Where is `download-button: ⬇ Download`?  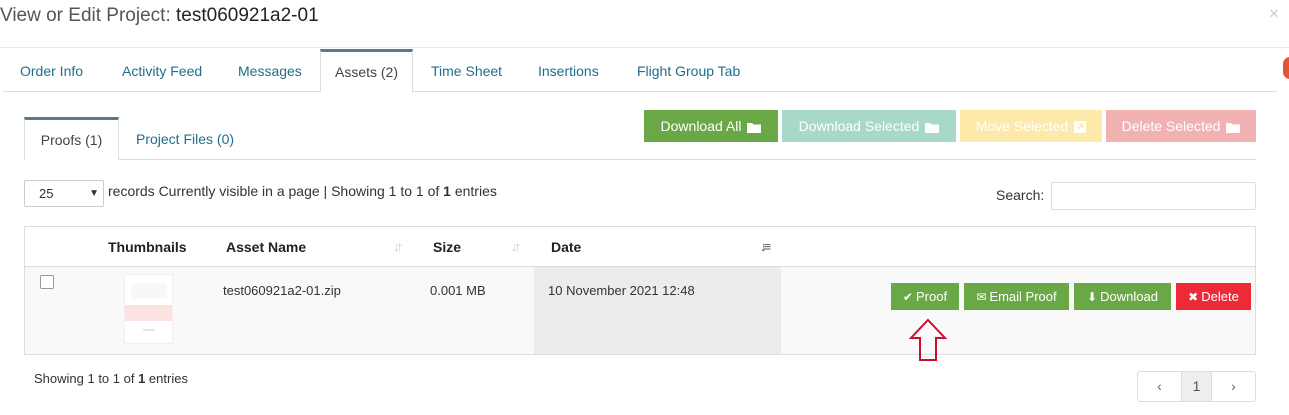
download-button: ⬇ Download is located at coordinates (1122, 296).